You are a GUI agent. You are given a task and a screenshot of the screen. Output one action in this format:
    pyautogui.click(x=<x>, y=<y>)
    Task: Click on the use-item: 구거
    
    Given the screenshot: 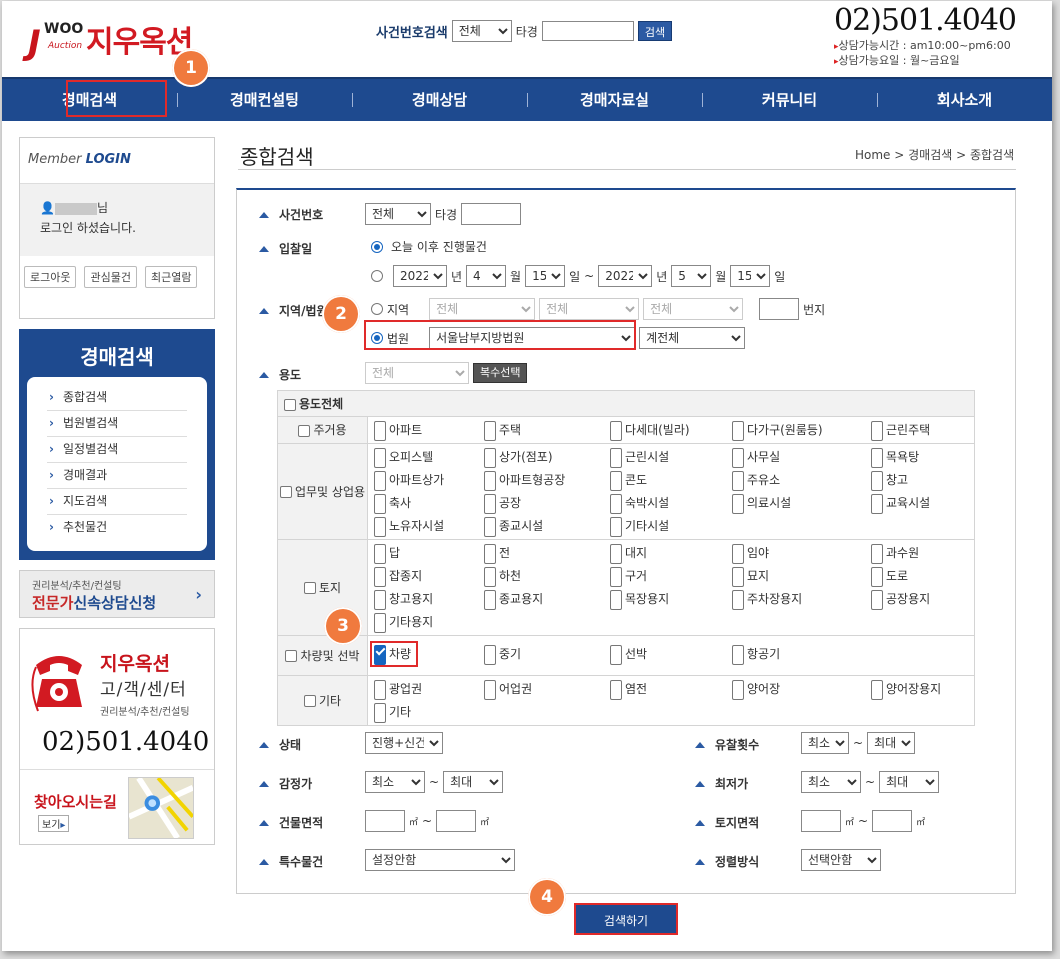 What is the action you would take?
    pyautogui.click(x=671, y=576)
    